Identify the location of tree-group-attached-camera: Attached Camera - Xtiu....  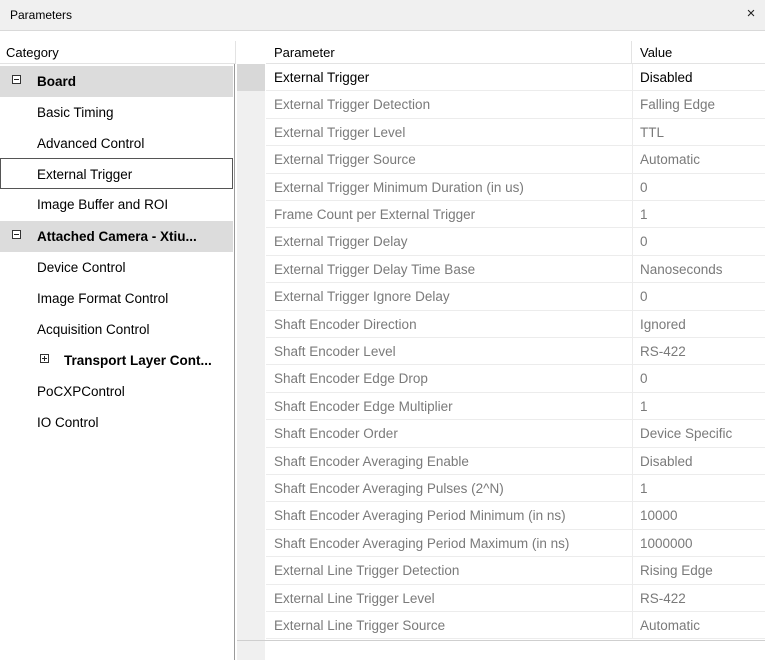
(116, 236).